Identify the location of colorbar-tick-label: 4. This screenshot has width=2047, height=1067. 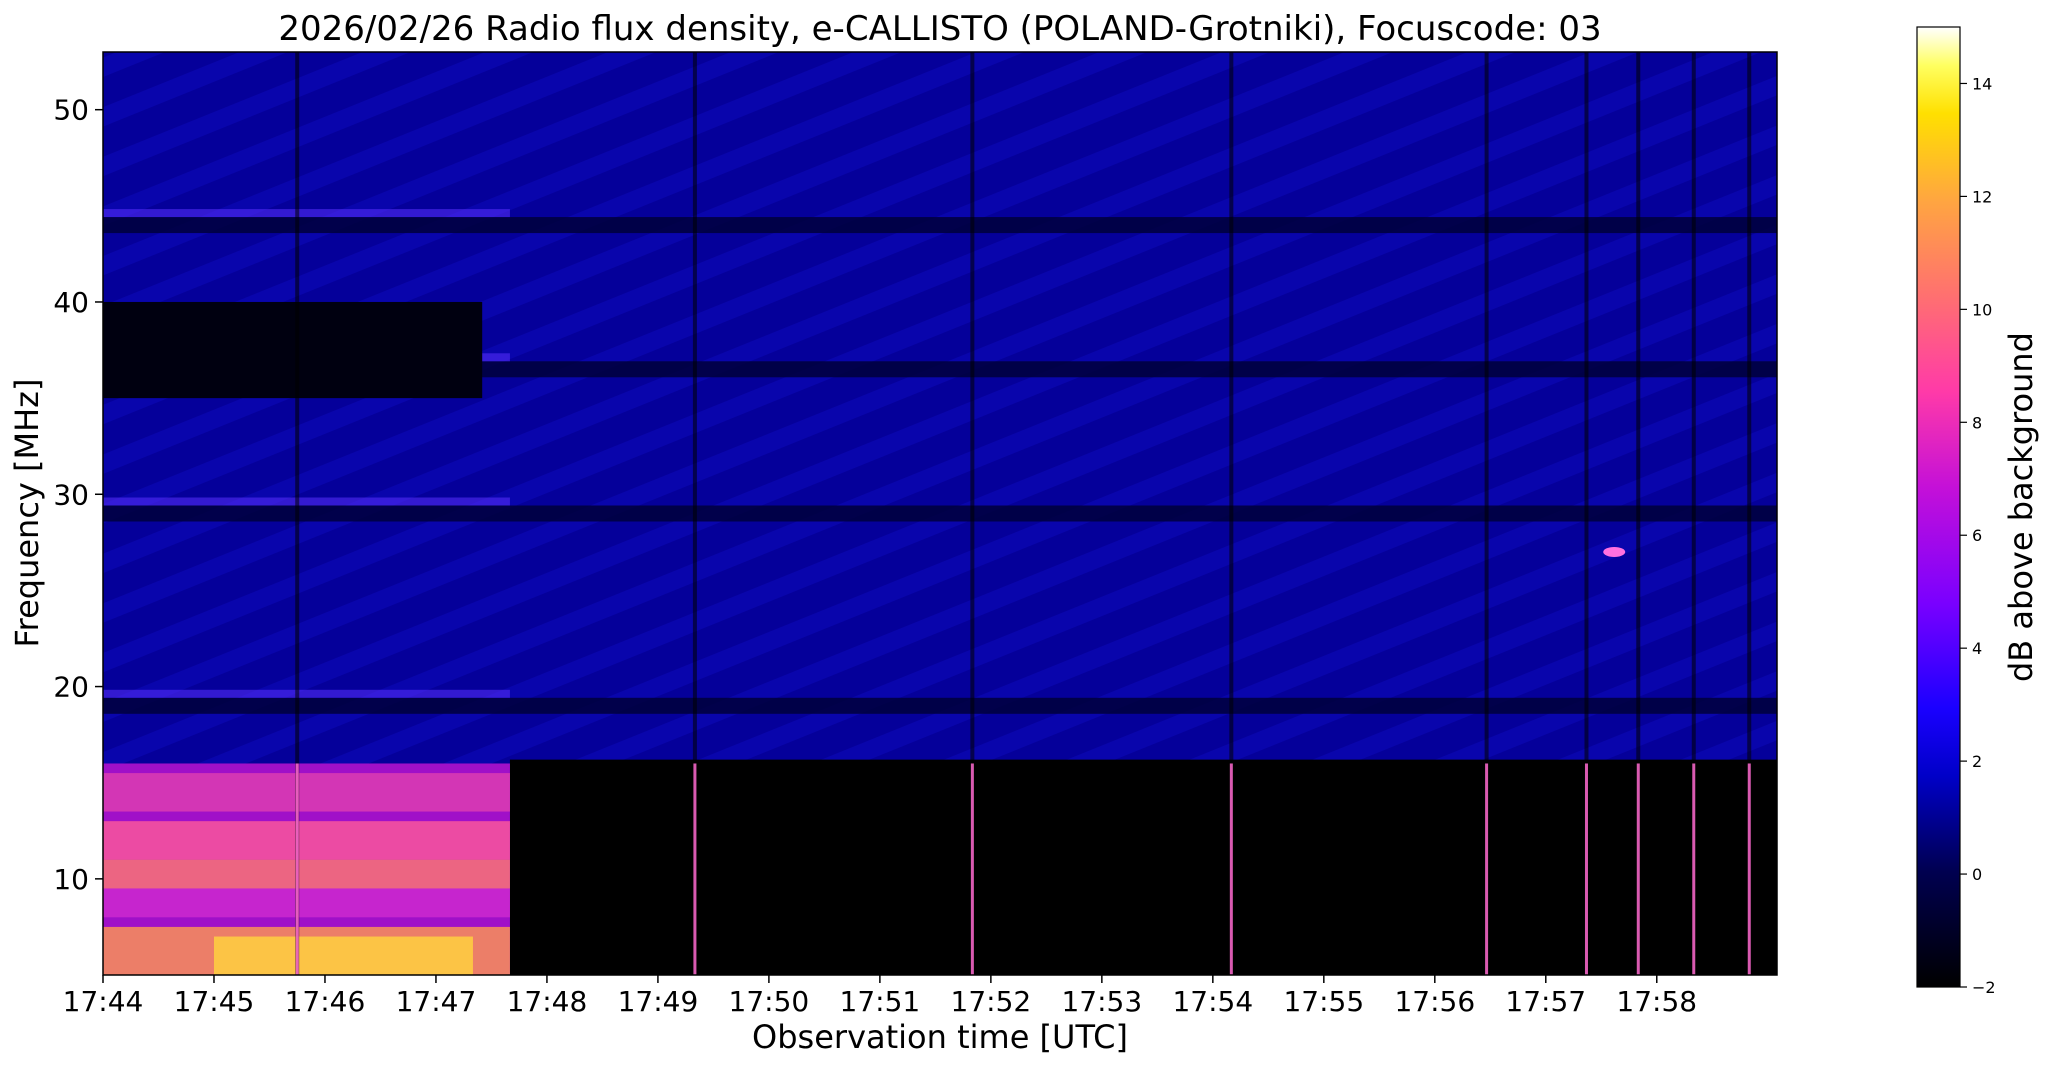
(1977, 648).